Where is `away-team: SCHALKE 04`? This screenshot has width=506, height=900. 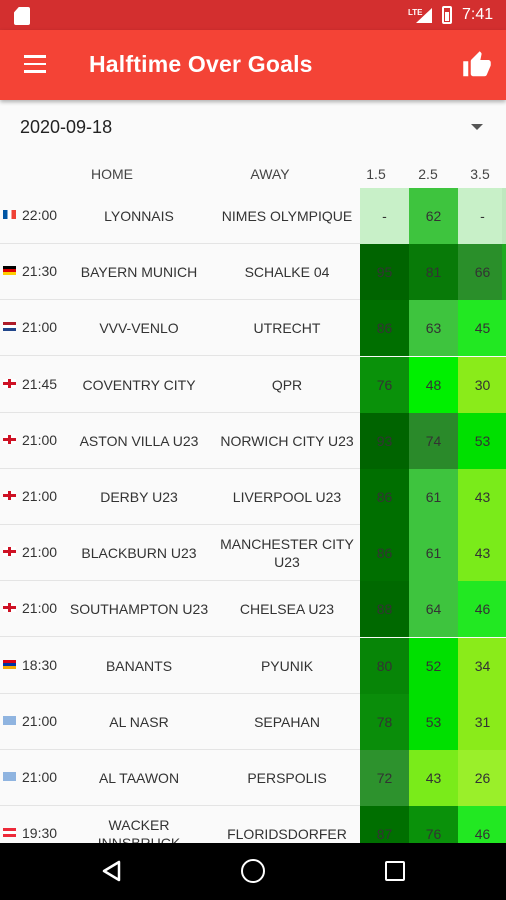
away-team: SCHALKE 04 is located at coordinates (287, 272).